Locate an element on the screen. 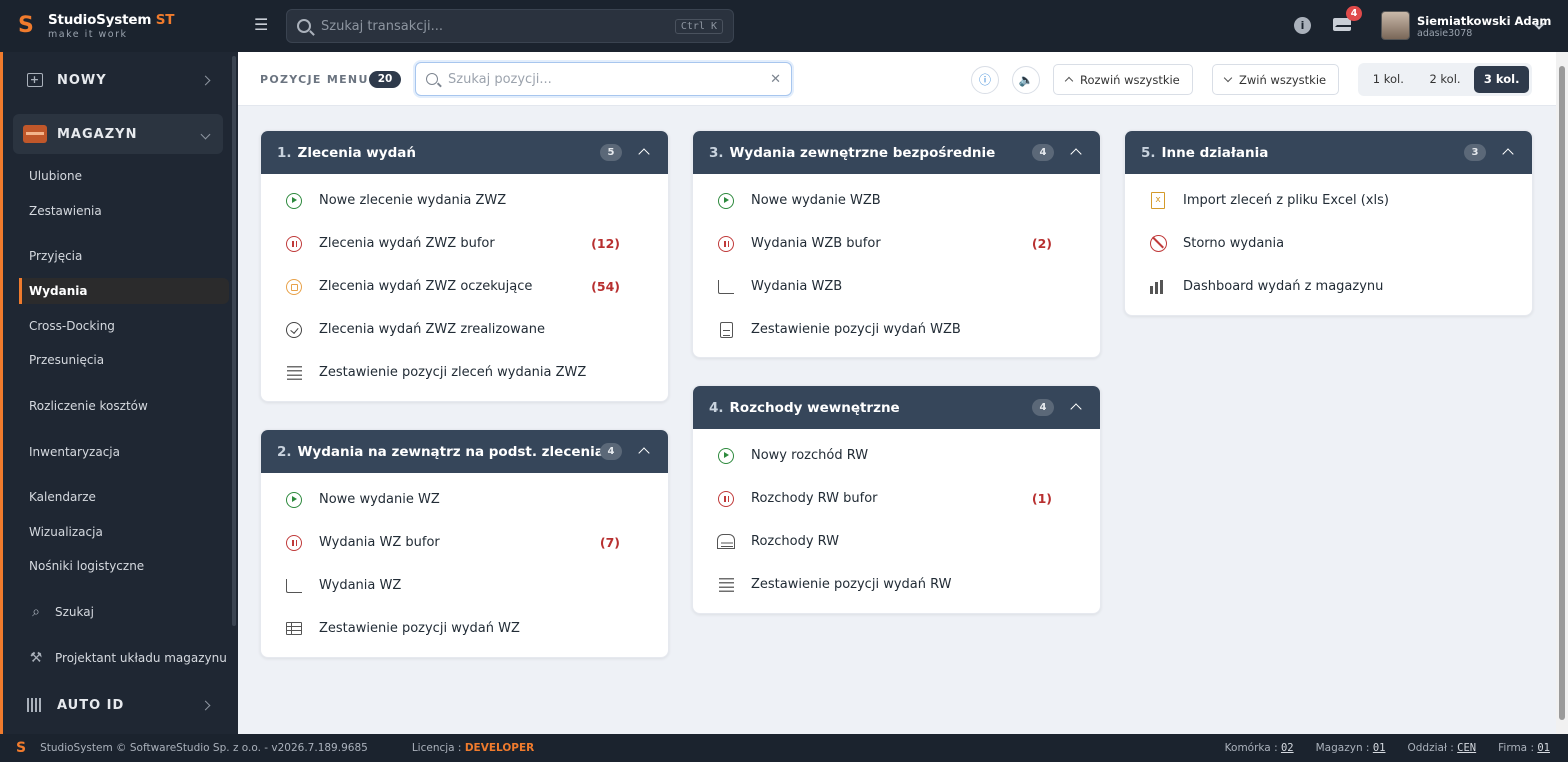 This screenshot has height=762, width=1568. sidebar-item-rozliczenie-kosztow: Rozliczenie kosztów is located at coordinates (124, 406).